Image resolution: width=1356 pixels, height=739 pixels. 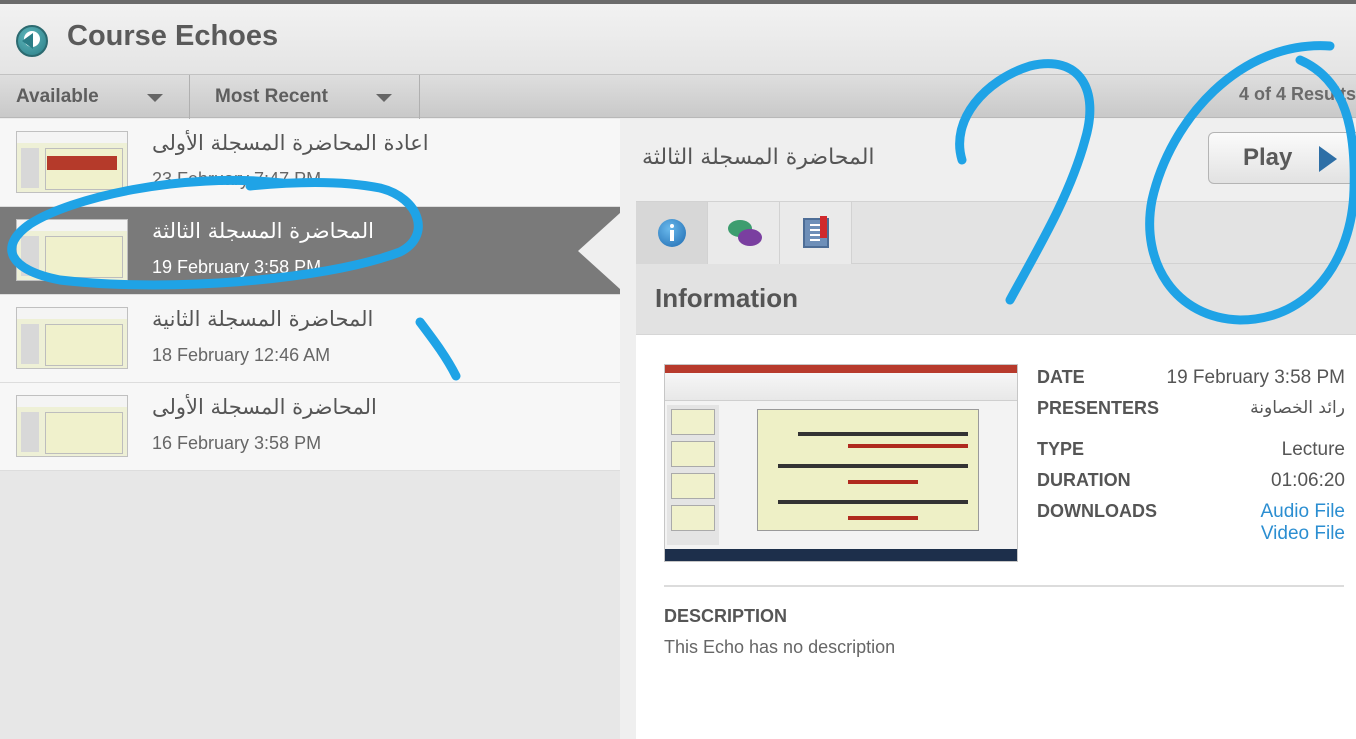 What do you see at coordinates (758, 157) in the screenshot?
I see `detail-title: المحاضرة المسجلة الثالثة` at bounding box center [758, 157].